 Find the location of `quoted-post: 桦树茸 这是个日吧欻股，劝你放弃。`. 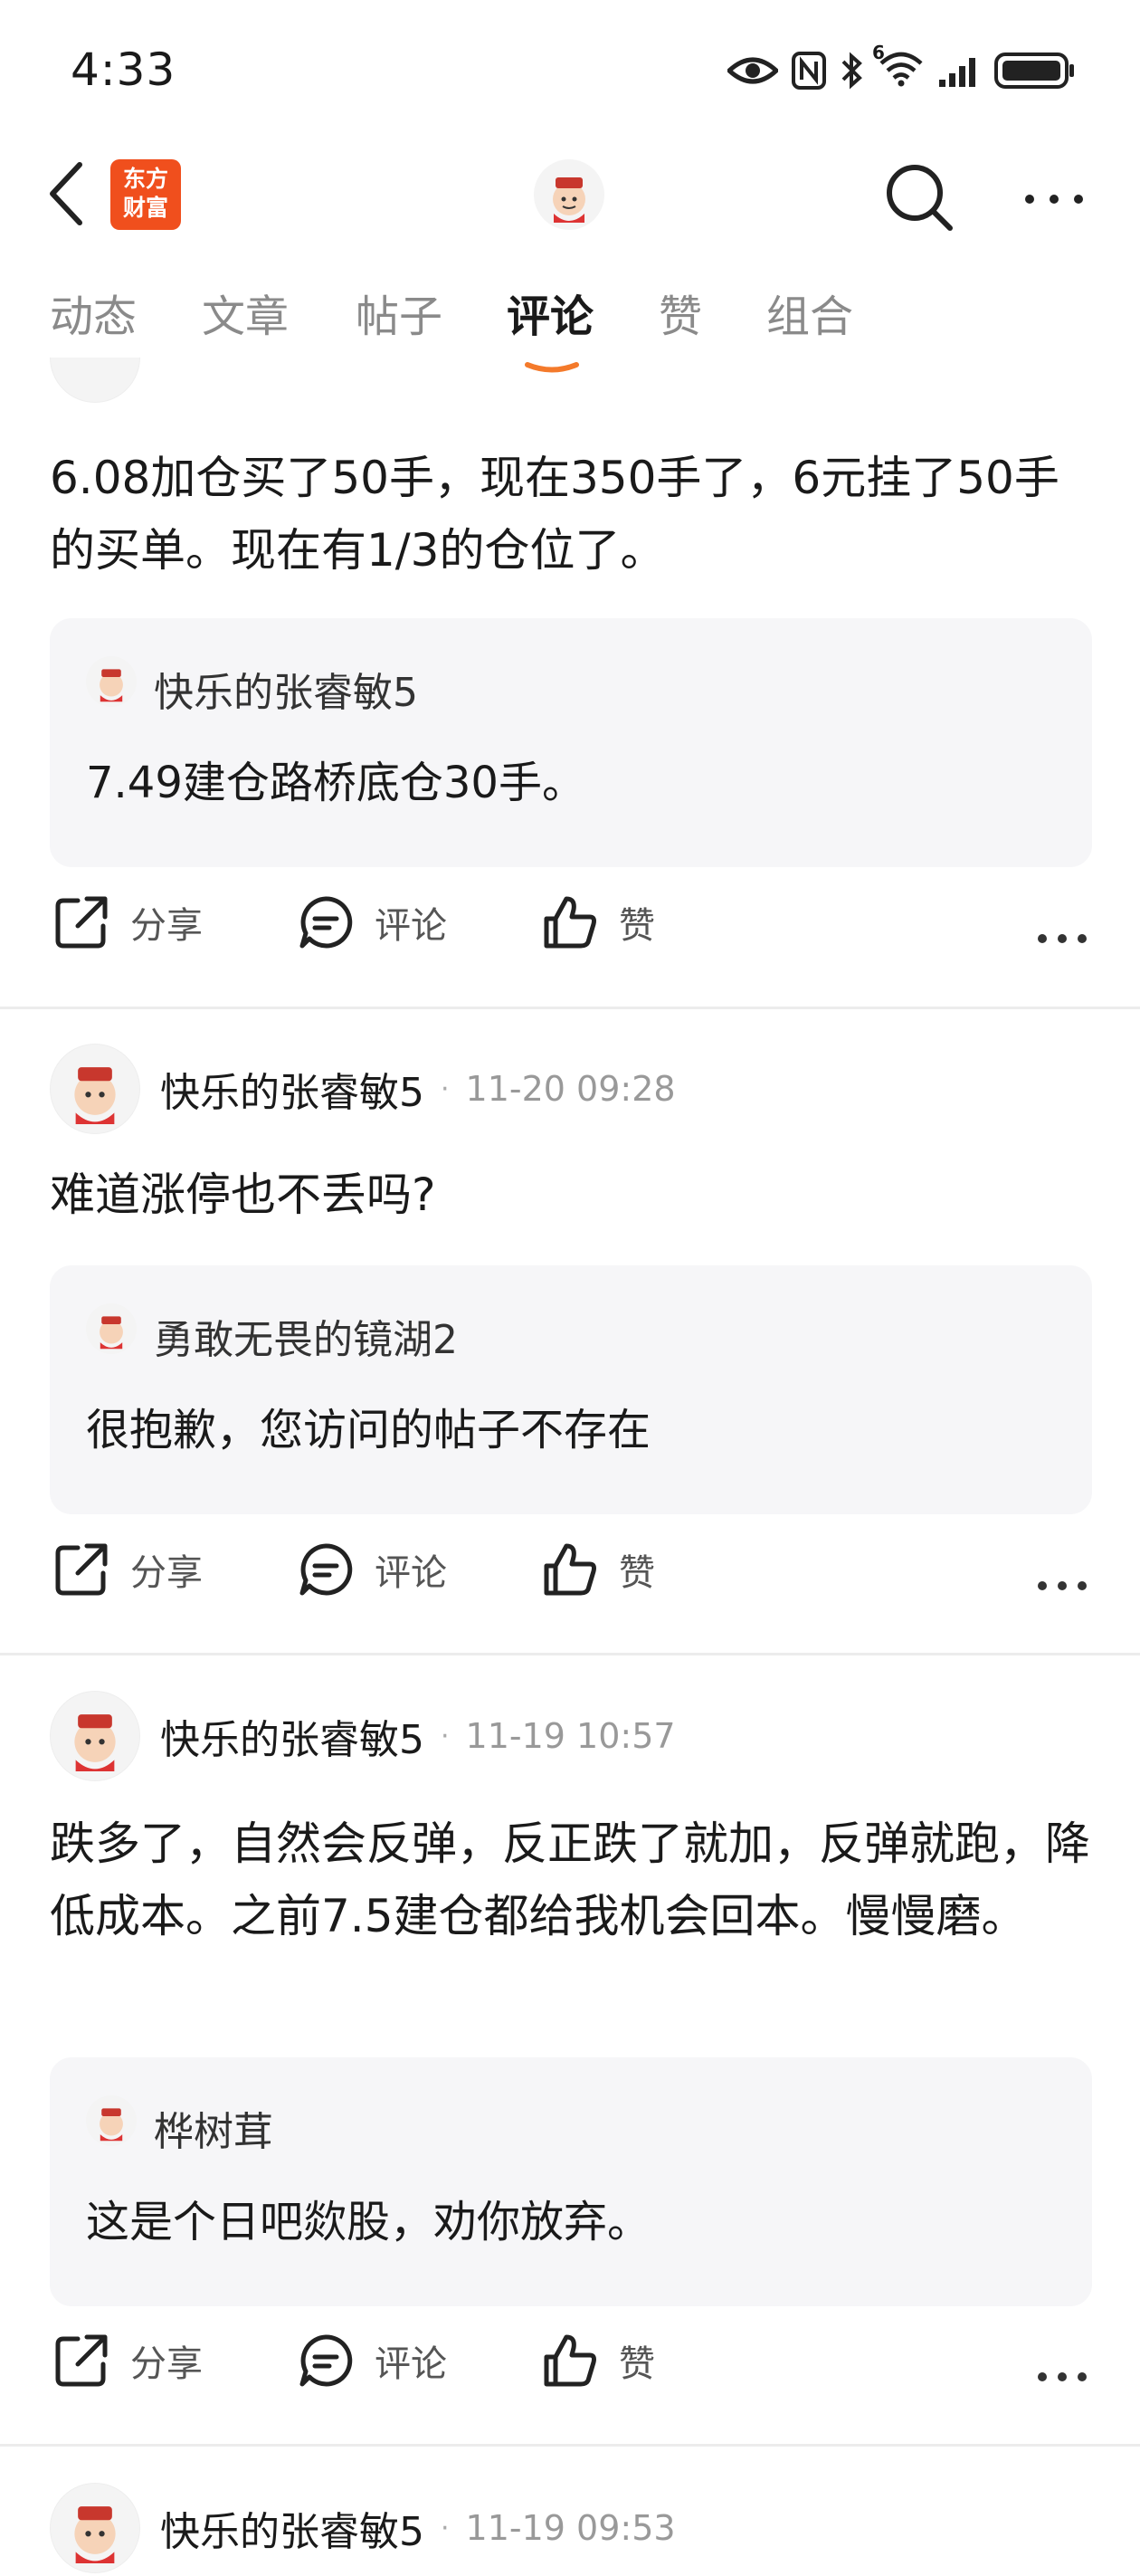

quoted-post: 桦树茸 这是个日吧欻股，劝你放弃。 is located at coordinates (571, 2181).